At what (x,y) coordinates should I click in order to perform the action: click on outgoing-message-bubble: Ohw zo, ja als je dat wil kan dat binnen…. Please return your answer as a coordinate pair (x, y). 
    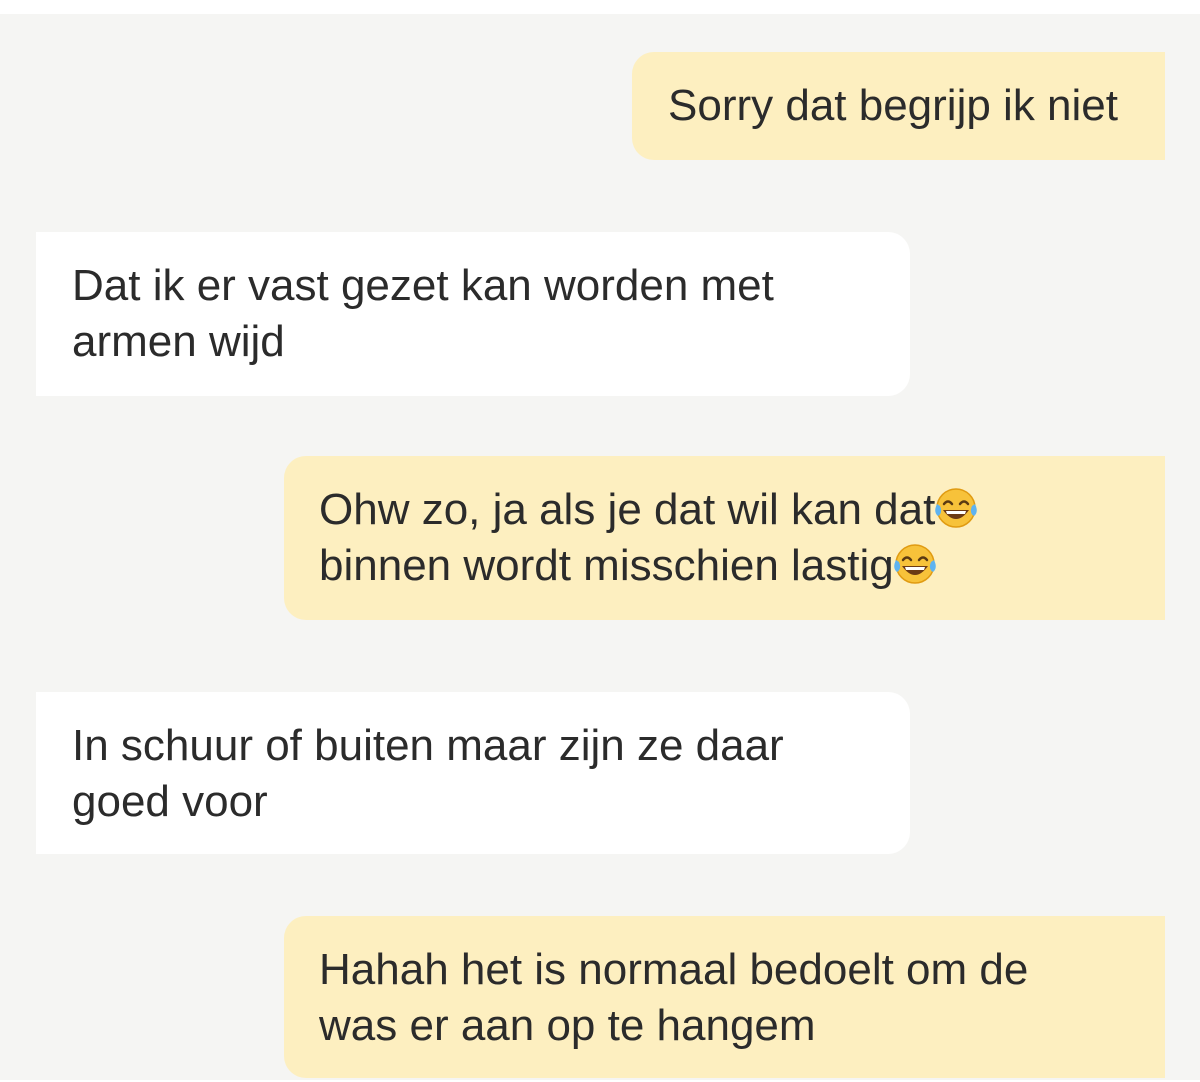
    Looking at the image, I should click on (724, 538).